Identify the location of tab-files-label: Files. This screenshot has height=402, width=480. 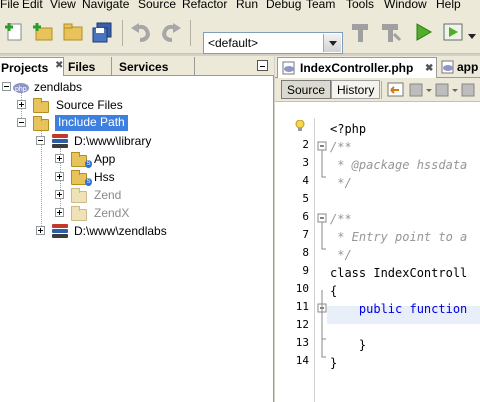
(82, 67).